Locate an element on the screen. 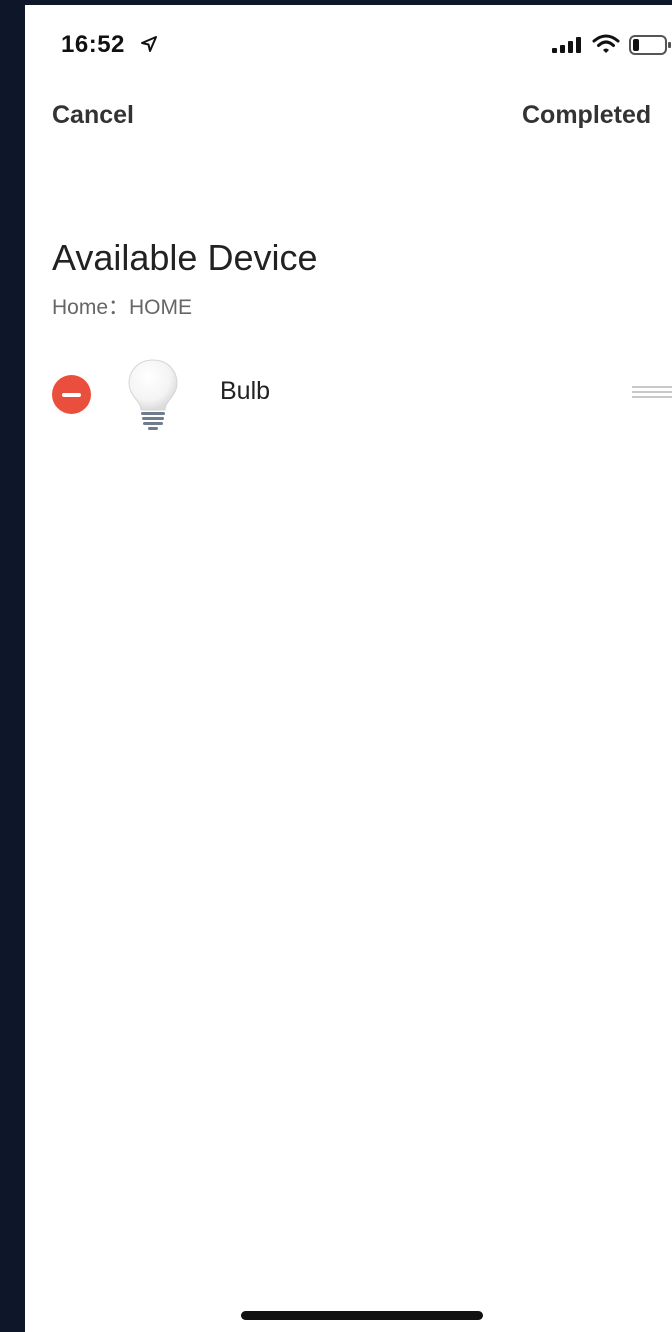 This screenshot has width=672, height=1332. drag-handle-icon is located at coordinates (652, 394).